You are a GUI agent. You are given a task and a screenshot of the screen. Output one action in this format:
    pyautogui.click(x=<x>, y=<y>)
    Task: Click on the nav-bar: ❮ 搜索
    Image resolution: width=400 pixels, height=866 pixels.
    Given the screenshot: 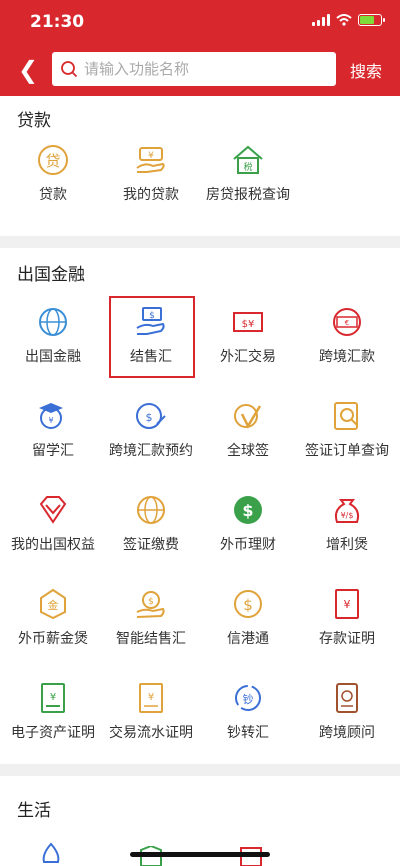 What is the action you would take?
    pyautogui.click(x=200, y=69)
    